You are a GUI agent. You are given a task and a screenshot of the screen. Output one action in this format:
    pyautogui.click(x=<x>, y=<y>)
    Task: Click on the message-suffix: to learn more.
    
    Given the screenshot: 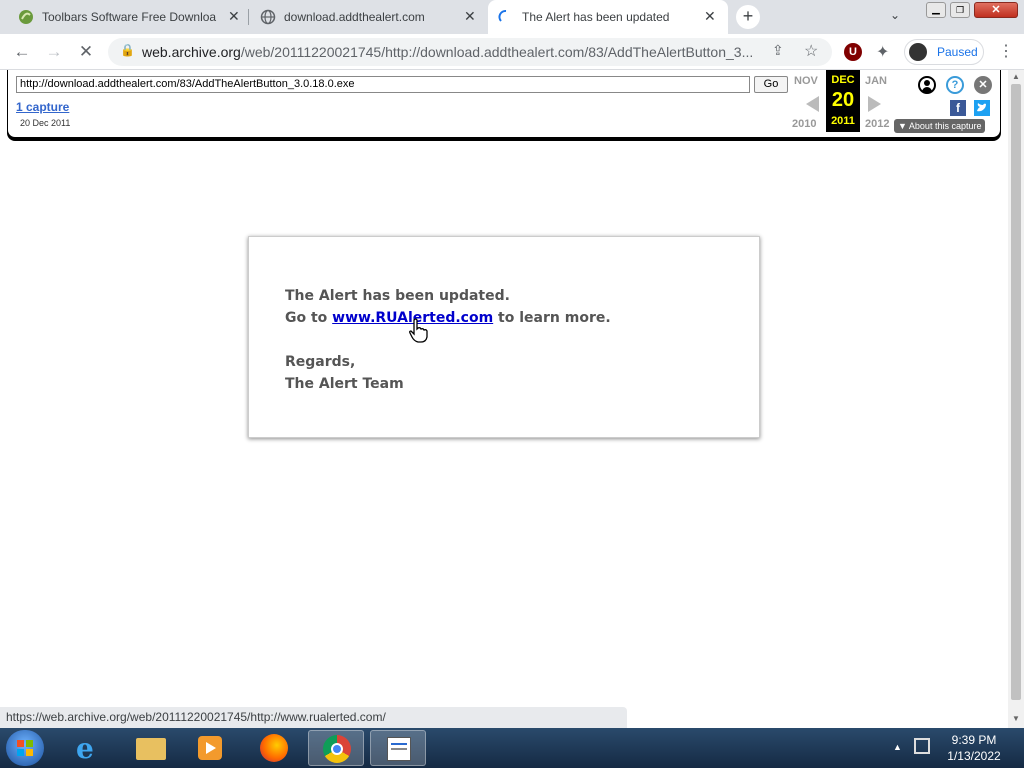 What is the action you would take?
    pyautogui.click(x=552, y=318)
    